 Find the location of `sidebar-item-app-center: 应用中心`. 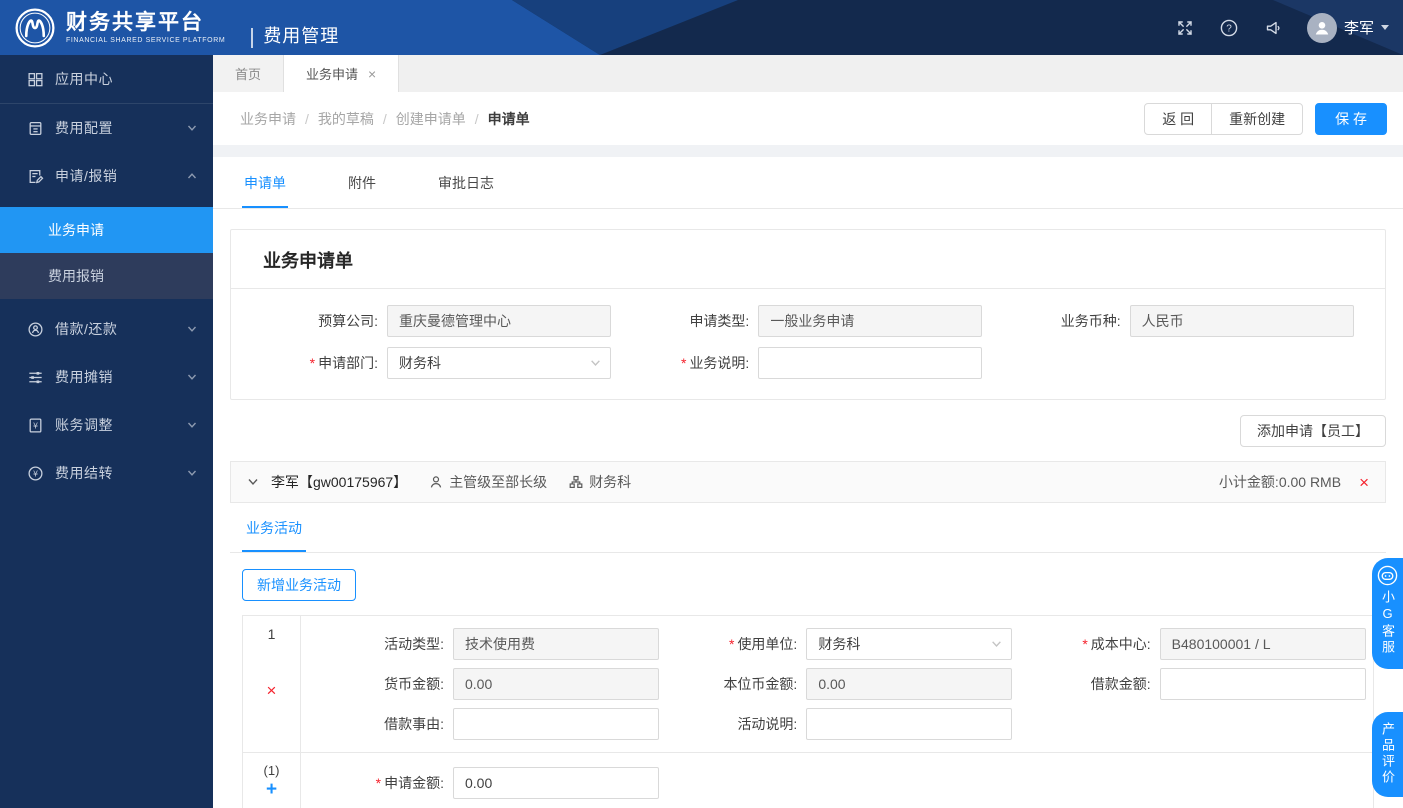

sidebar-item-app-center: 应用中心 is located at coordinates (106, 79).